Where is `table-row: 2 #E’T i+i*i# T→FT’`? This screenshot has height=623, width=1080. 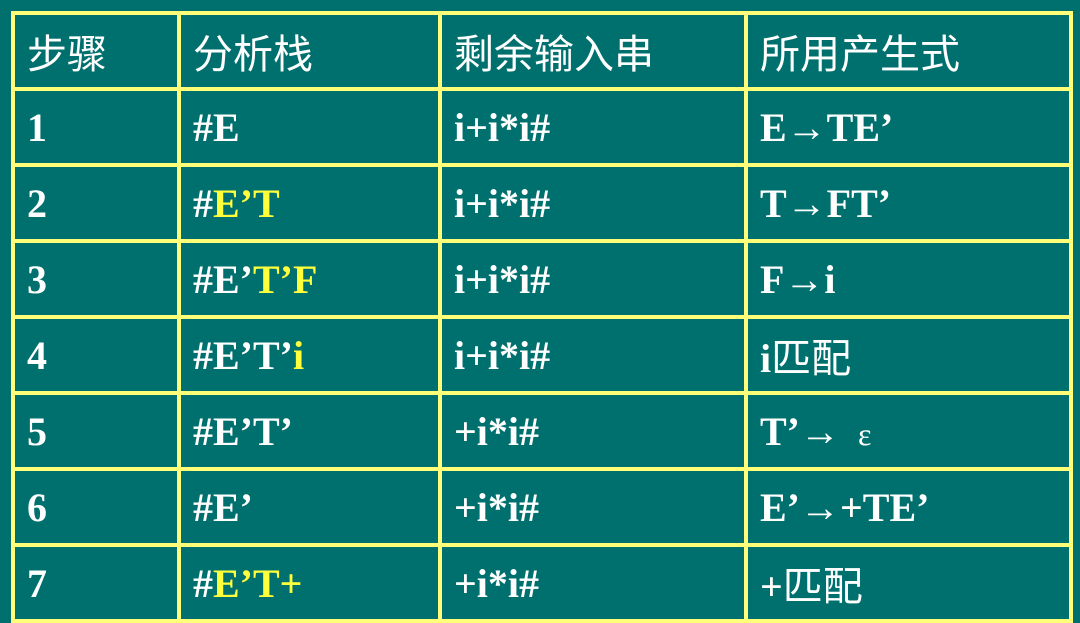
table-row: 2 #E’T i+i*i# T→FT’ is located at coordinates (542, 203).